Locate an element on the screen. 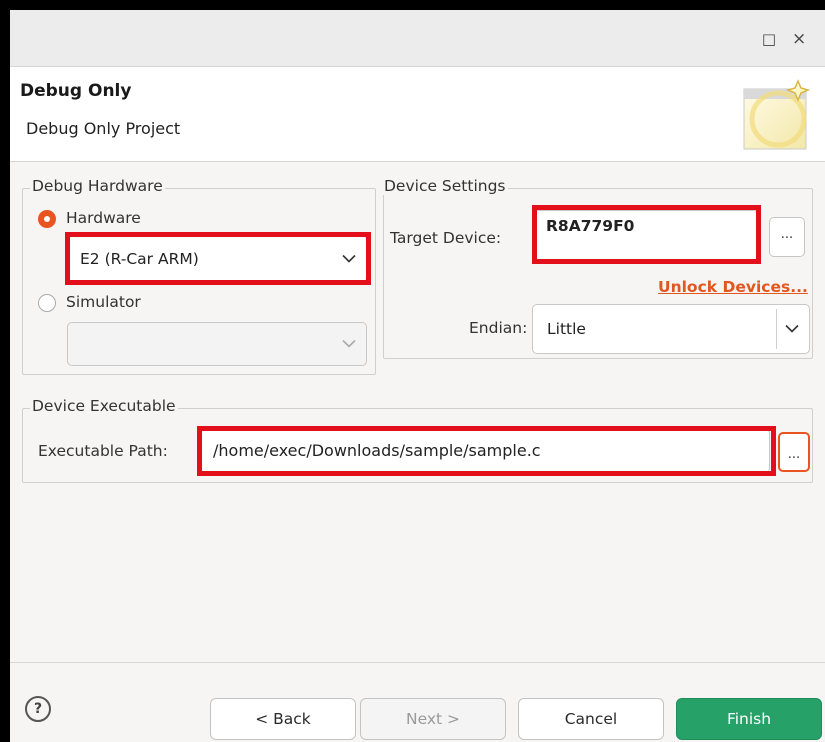  page-title: Debug Only is located at coordinates (76, 91).